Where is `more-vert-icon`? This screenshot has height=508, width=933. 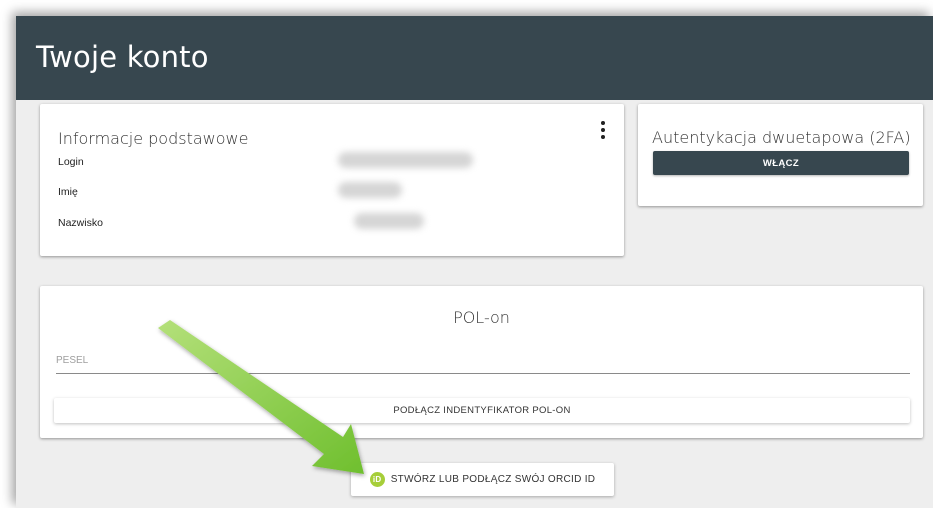
more-vert-icon is located at coordinates (603, 130).